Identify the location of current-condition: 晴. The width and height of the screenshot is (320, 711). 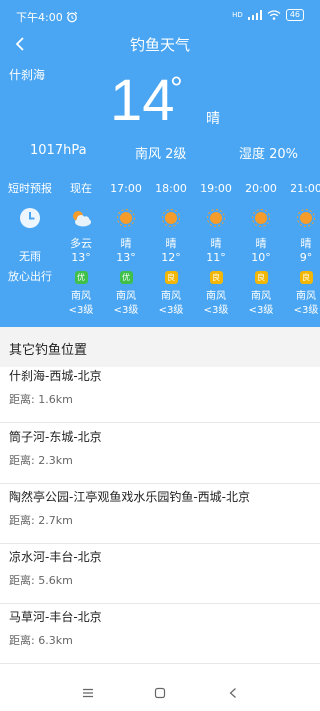
(213, 119).